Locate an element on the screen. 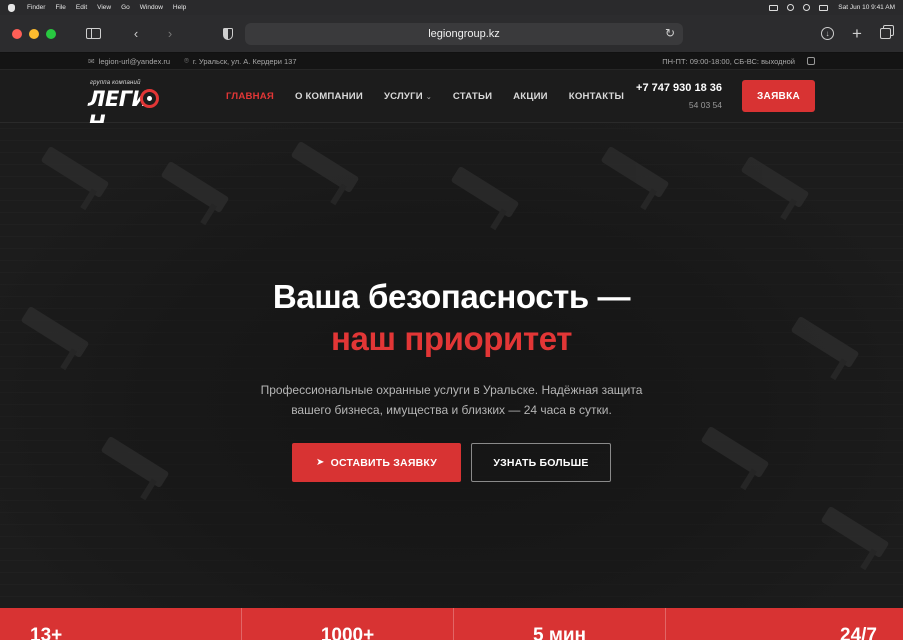 This screenshot has height=640, width=903. leave-request-button: ➤ ОСТАВИТЬ ЗАЯВКУ is located at coordinates (376, 462).